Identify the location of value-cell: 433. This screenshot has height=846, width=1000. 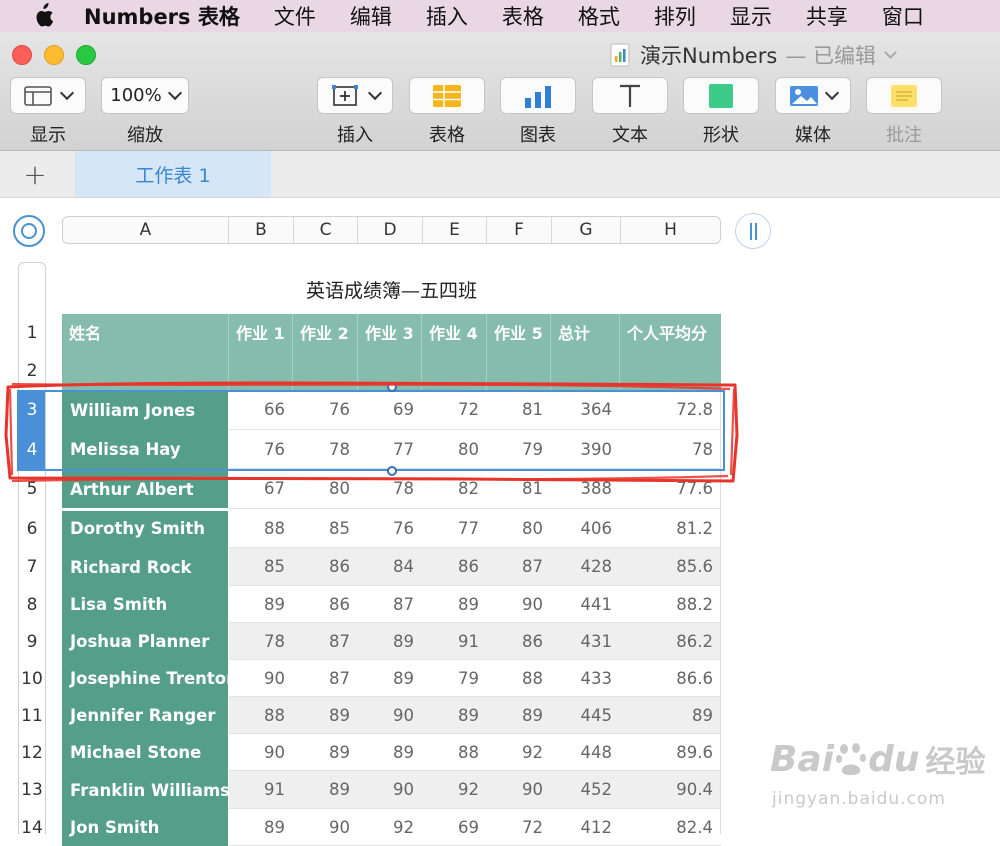
(585, 678).